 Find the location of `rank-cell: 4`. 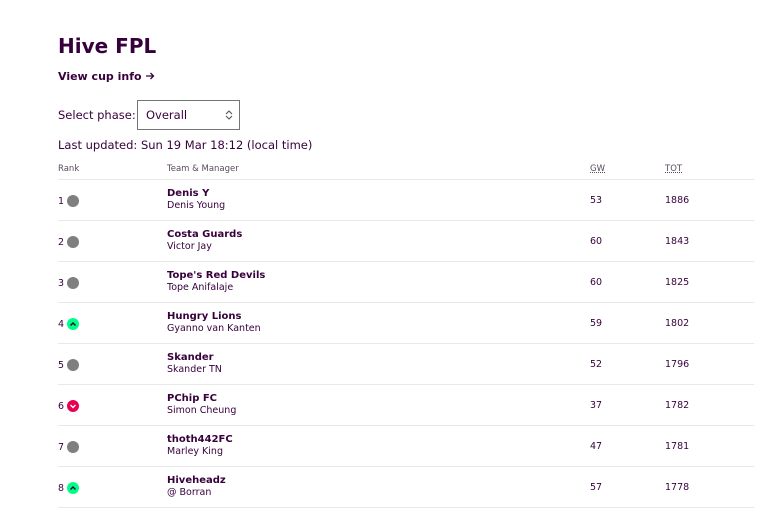

rank-cell: 4 is located at coordinates (69, 324).